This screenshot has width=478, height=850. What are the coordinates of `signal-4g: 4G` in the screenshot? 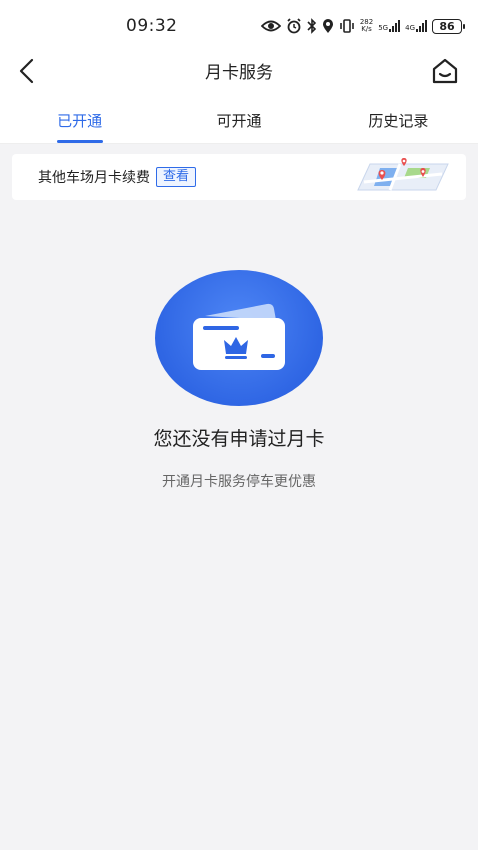 It's located at (416, 26).